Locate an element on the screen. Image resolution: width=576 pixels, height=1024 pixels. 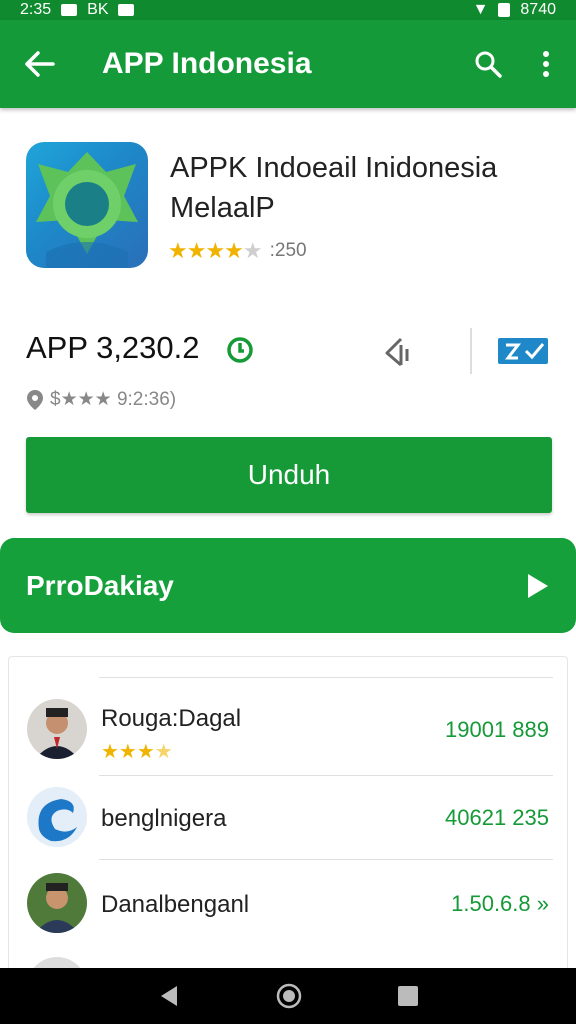
app-bar-title: APP Indonesia is located at coordinates (207, 63).